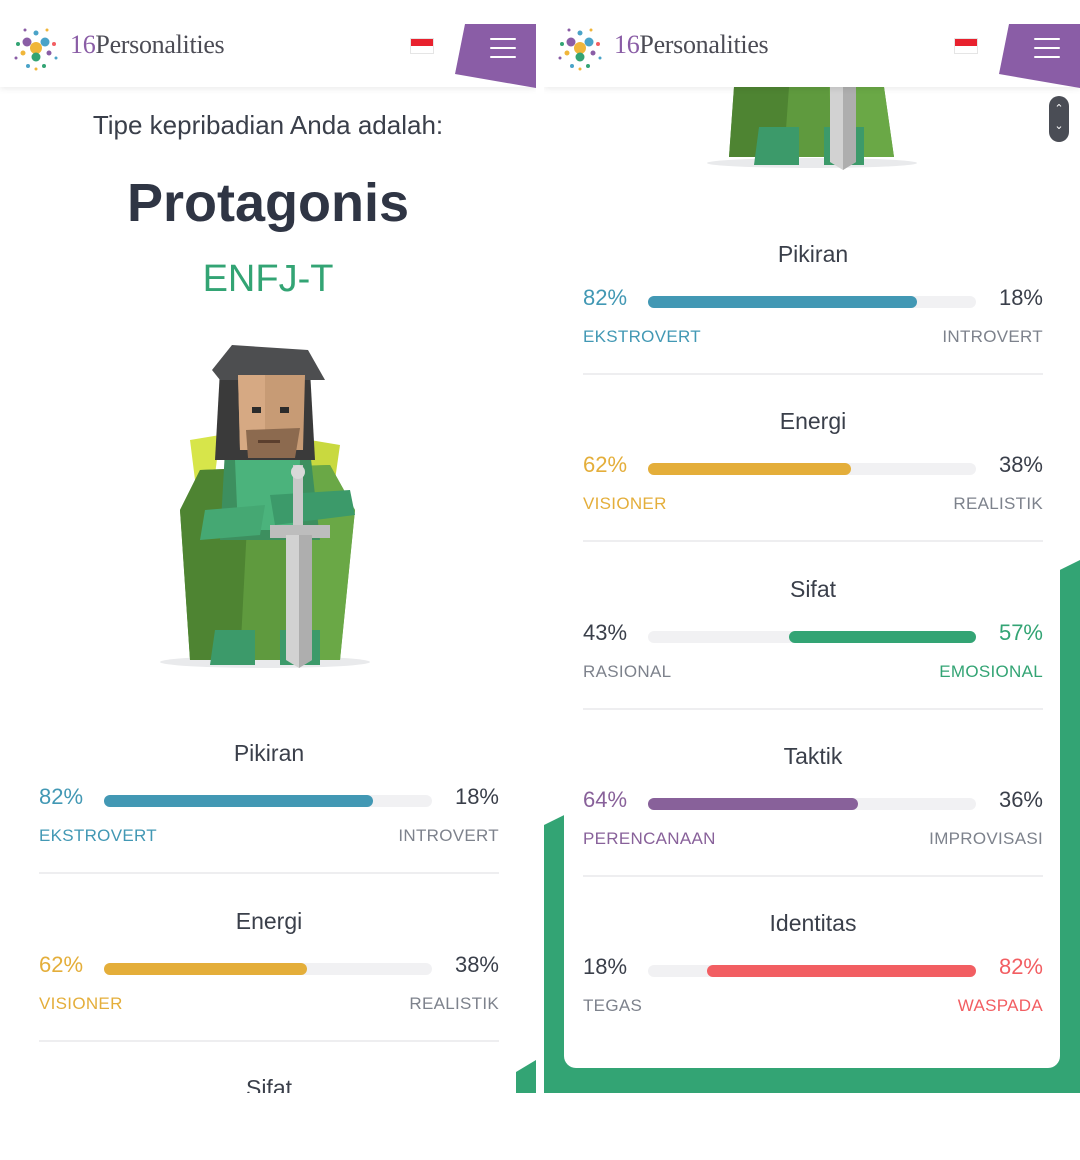 The width and height of the screenshot is (1080, 1160). What do you see at coordinates (268, 279) in the screenshot?
I see `personality-type-code: ENFJ-T` at bounding box center [268, 279].